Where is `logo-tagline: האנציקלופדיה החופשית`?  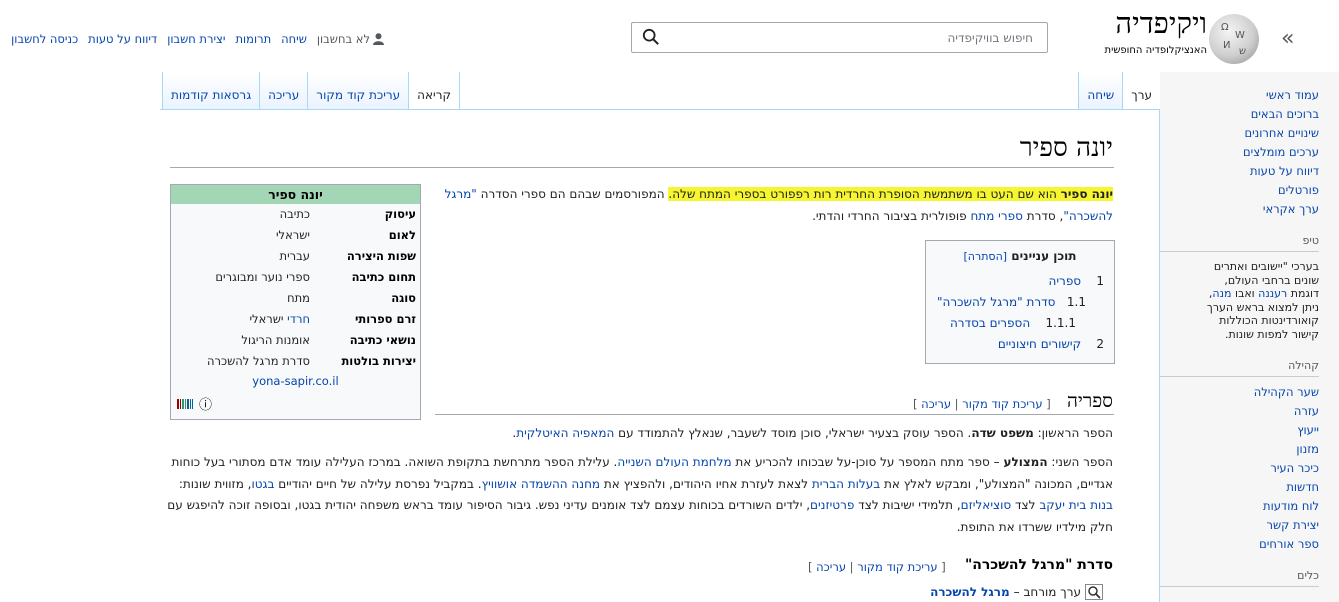 logo-tagline: האנציקלופדיה החופשית is located at coordinates (1155, 50).